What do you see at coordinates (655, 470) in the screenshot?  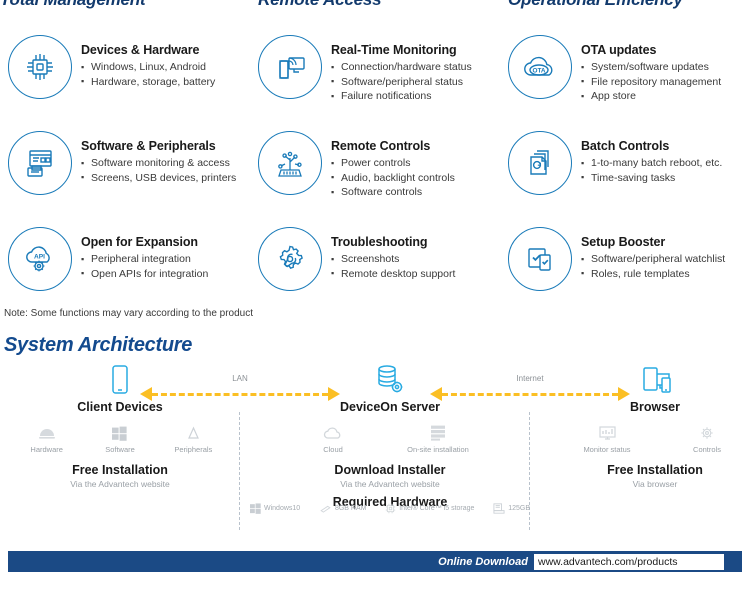 I see `browser-install-label: Free Installation` at bounding box center [655, 470].